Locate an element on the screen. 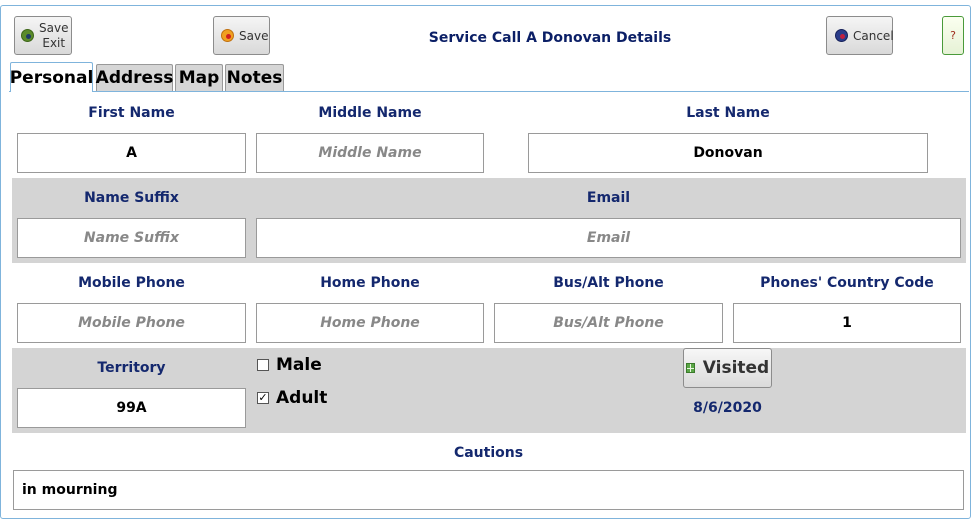  name-suffix-field: Name Suffix is located at coordinates (131, 238).